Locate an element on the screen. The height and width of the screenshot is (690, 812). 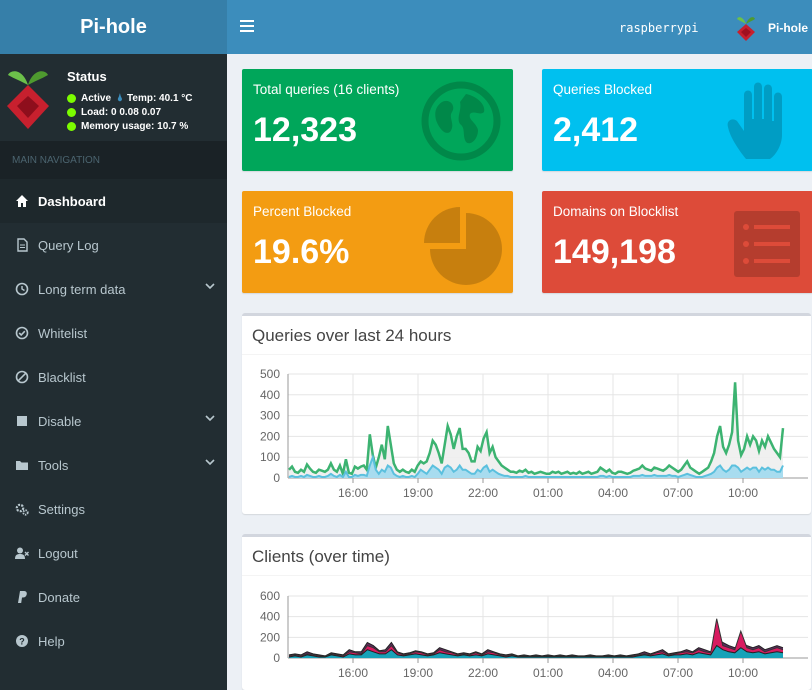
question-circle-icon: ? is located at coordinates (22, 641).